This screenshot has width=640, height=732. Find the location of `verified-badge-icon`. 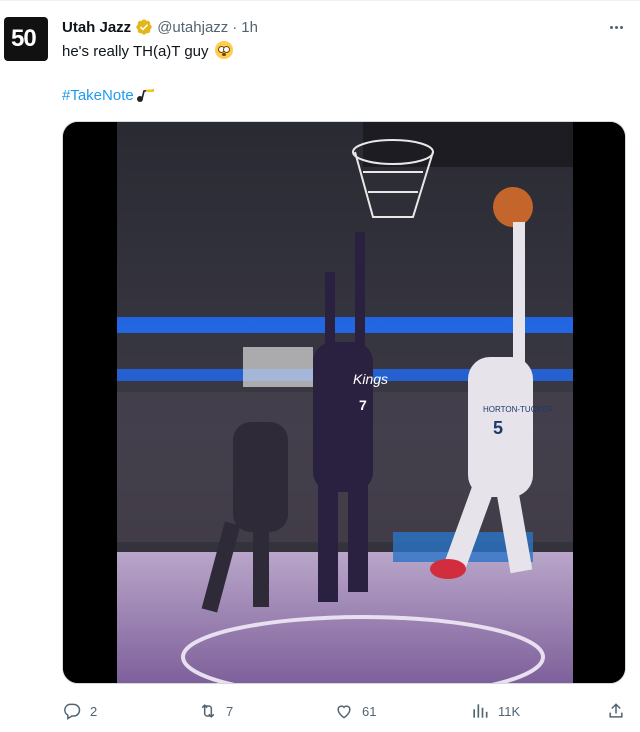

verified-badge-icon is located at coordinates (144, 27).